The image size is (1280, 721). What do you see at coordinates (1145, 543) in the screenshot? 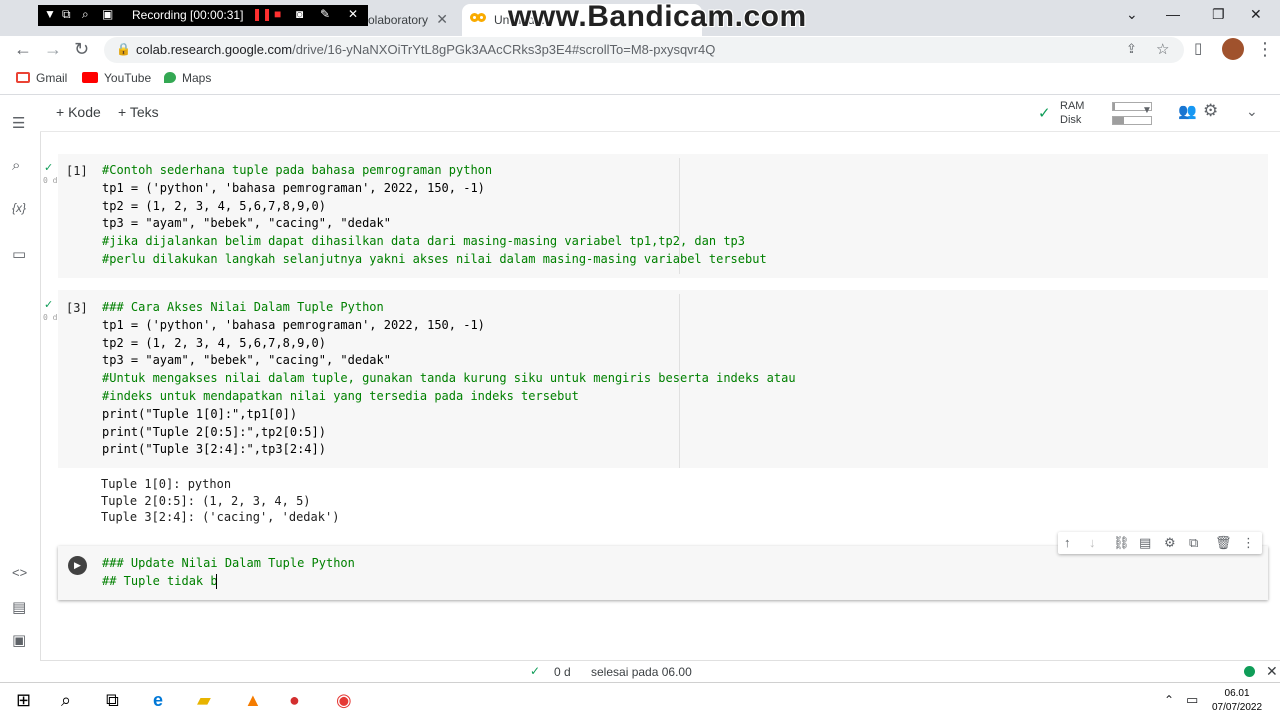
I see `comment-icon: ▤` at bounding box center [1145, 543].